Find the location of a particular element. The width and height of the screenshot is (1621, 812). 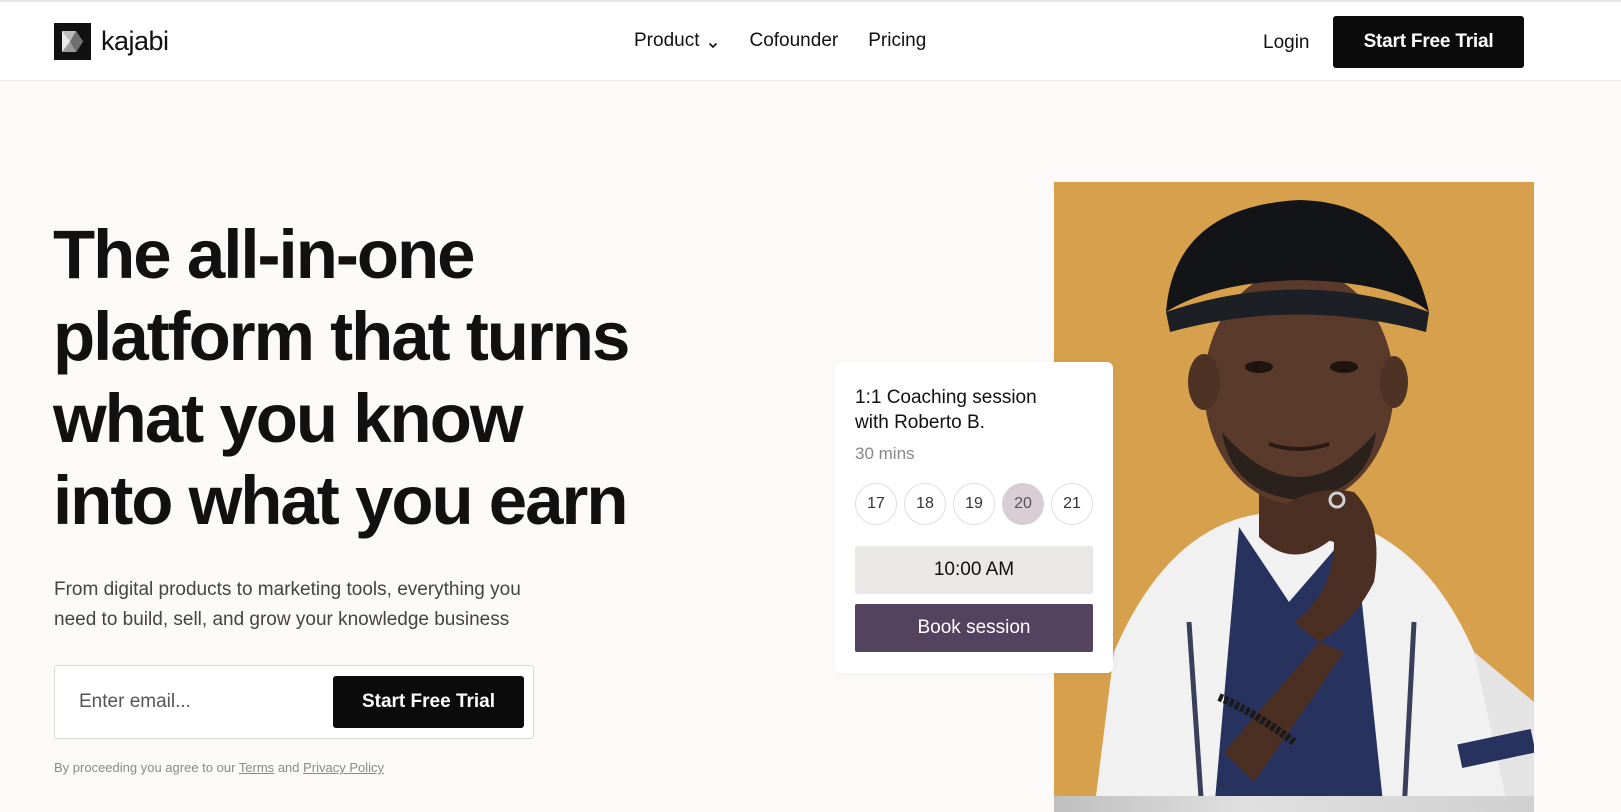

logo: kajabi is located at coordinates (111, 41).